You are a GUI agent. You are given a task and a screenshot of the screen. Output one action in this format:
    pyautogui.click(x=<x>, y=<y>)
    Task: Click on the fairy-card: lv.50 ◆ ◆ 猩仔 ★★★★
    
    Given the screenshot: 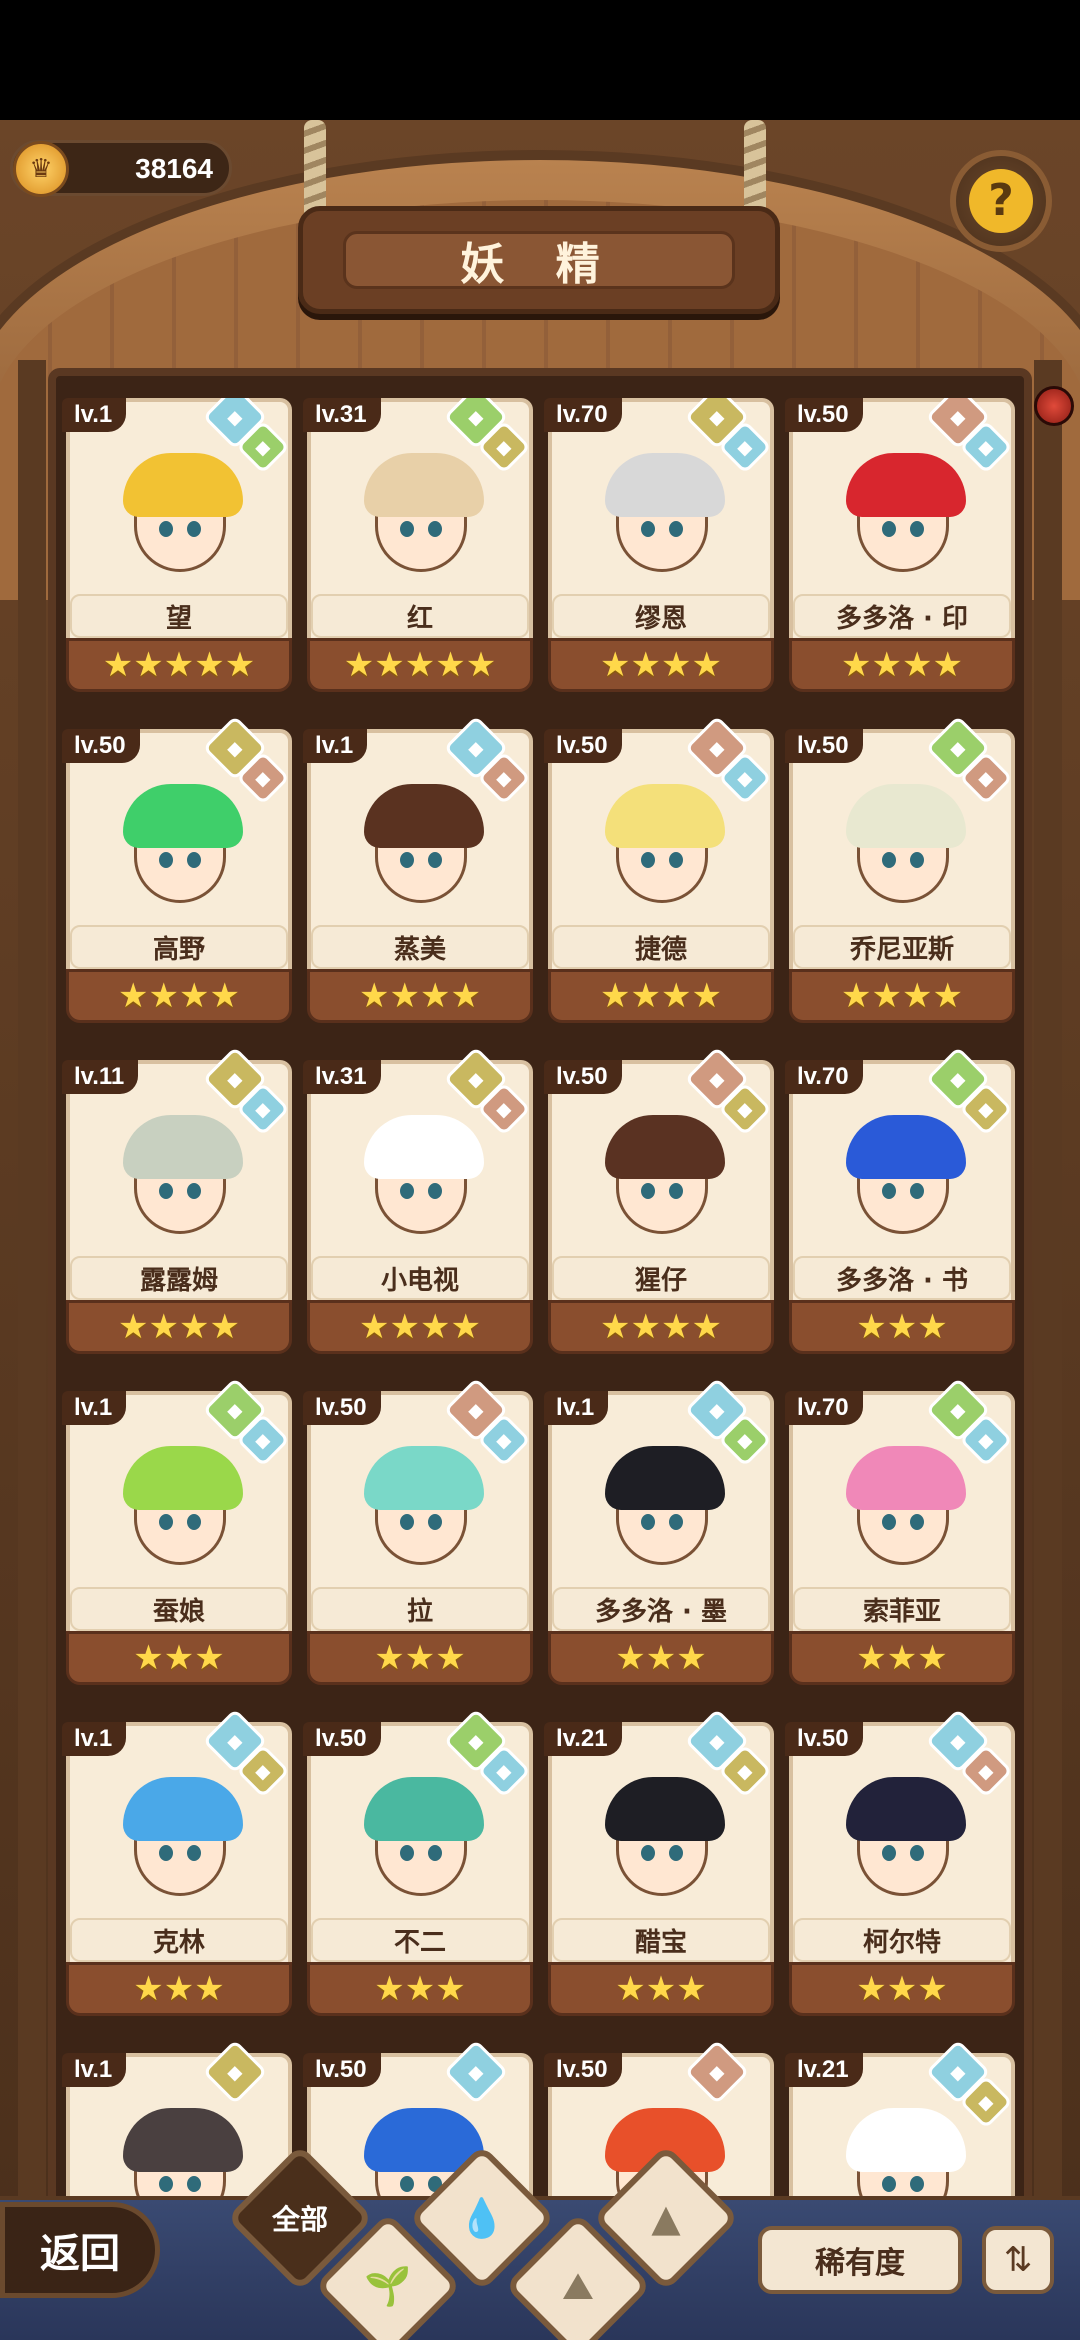 What is the action you would take?
    pyautogui.click(x=661, y=1201)
    